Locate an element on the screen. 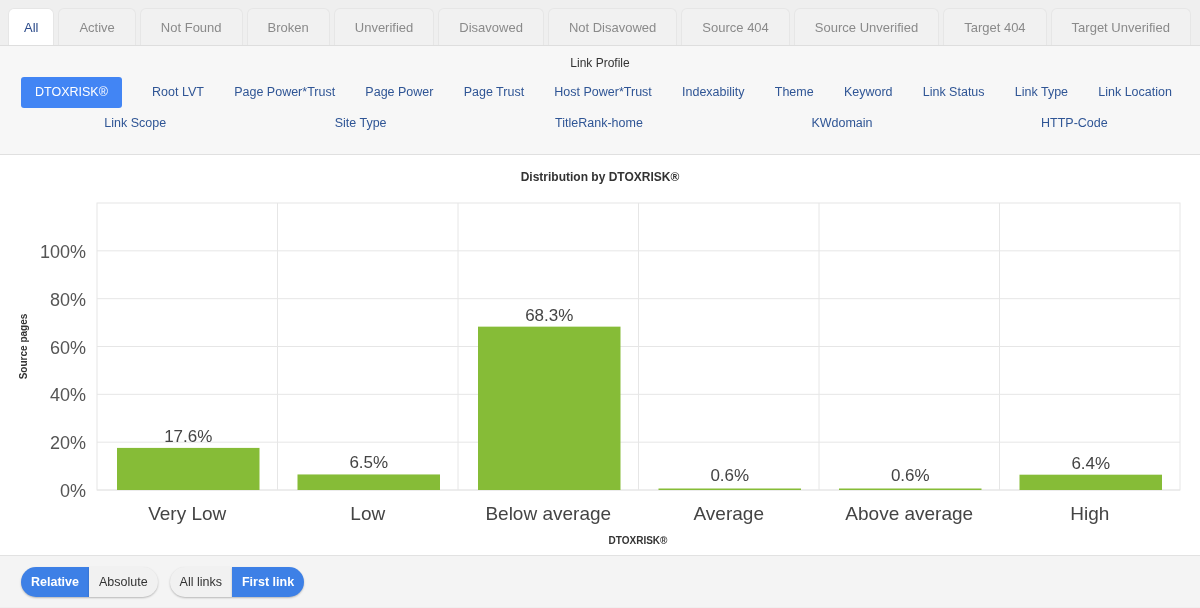 Image resolution: width=1200 pixels, height=608 pixels. axis-title: DTOXRISK® is located at coordinates (638, 540).